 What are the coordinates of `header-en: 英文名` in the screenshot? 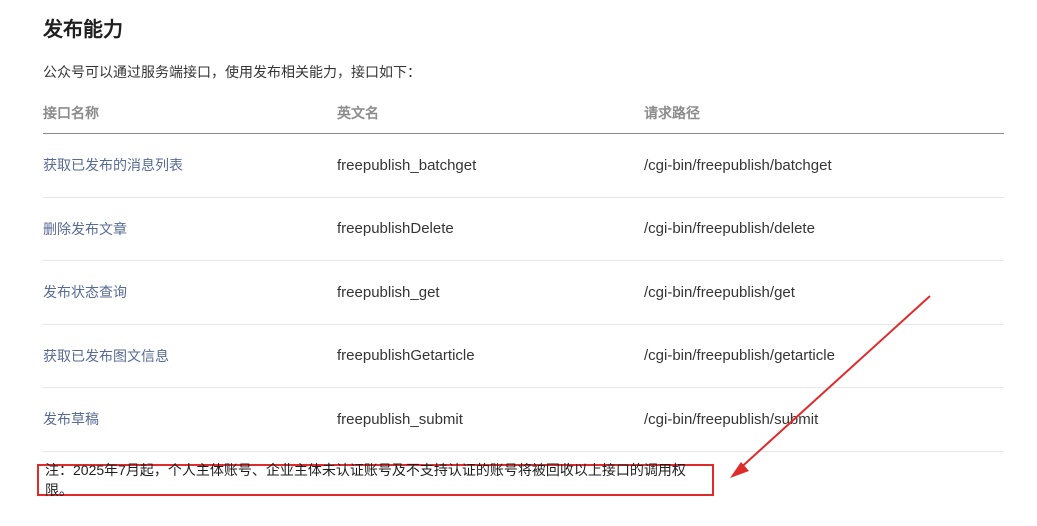 It's located at (358, 112).